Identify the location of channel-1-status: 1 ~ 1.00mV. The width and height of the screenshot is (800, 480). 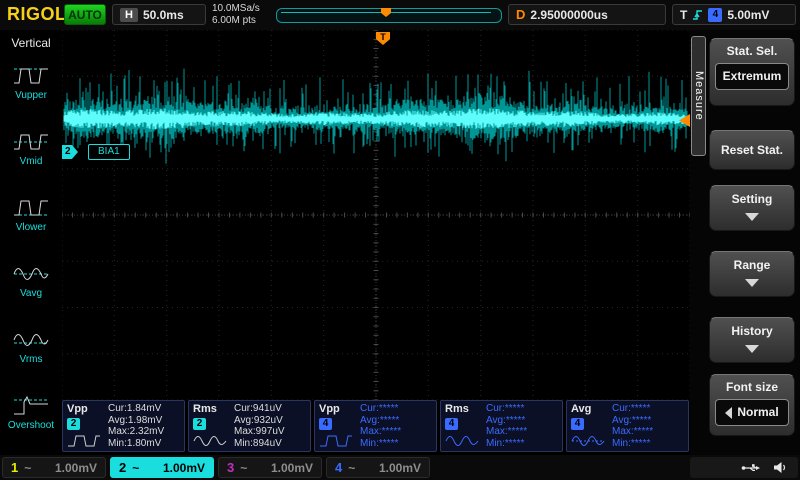
(54, 467).